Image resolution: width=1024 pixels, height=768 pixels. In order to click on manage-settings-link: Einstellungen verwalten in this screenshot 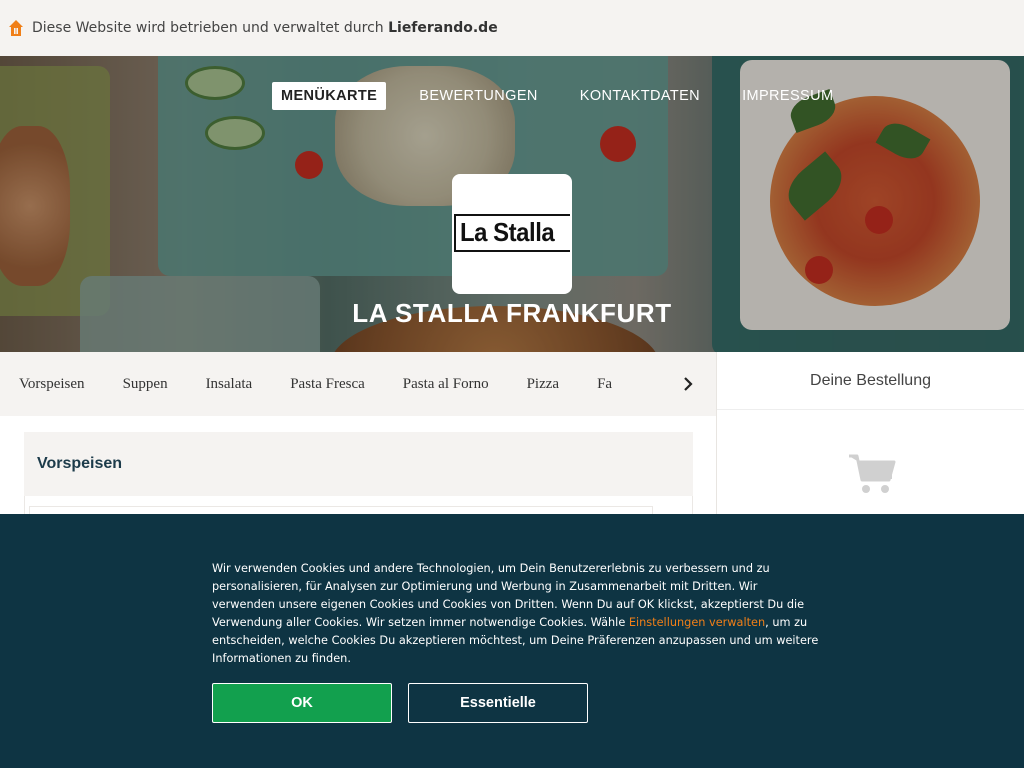, I will do `click(697, 622)`.